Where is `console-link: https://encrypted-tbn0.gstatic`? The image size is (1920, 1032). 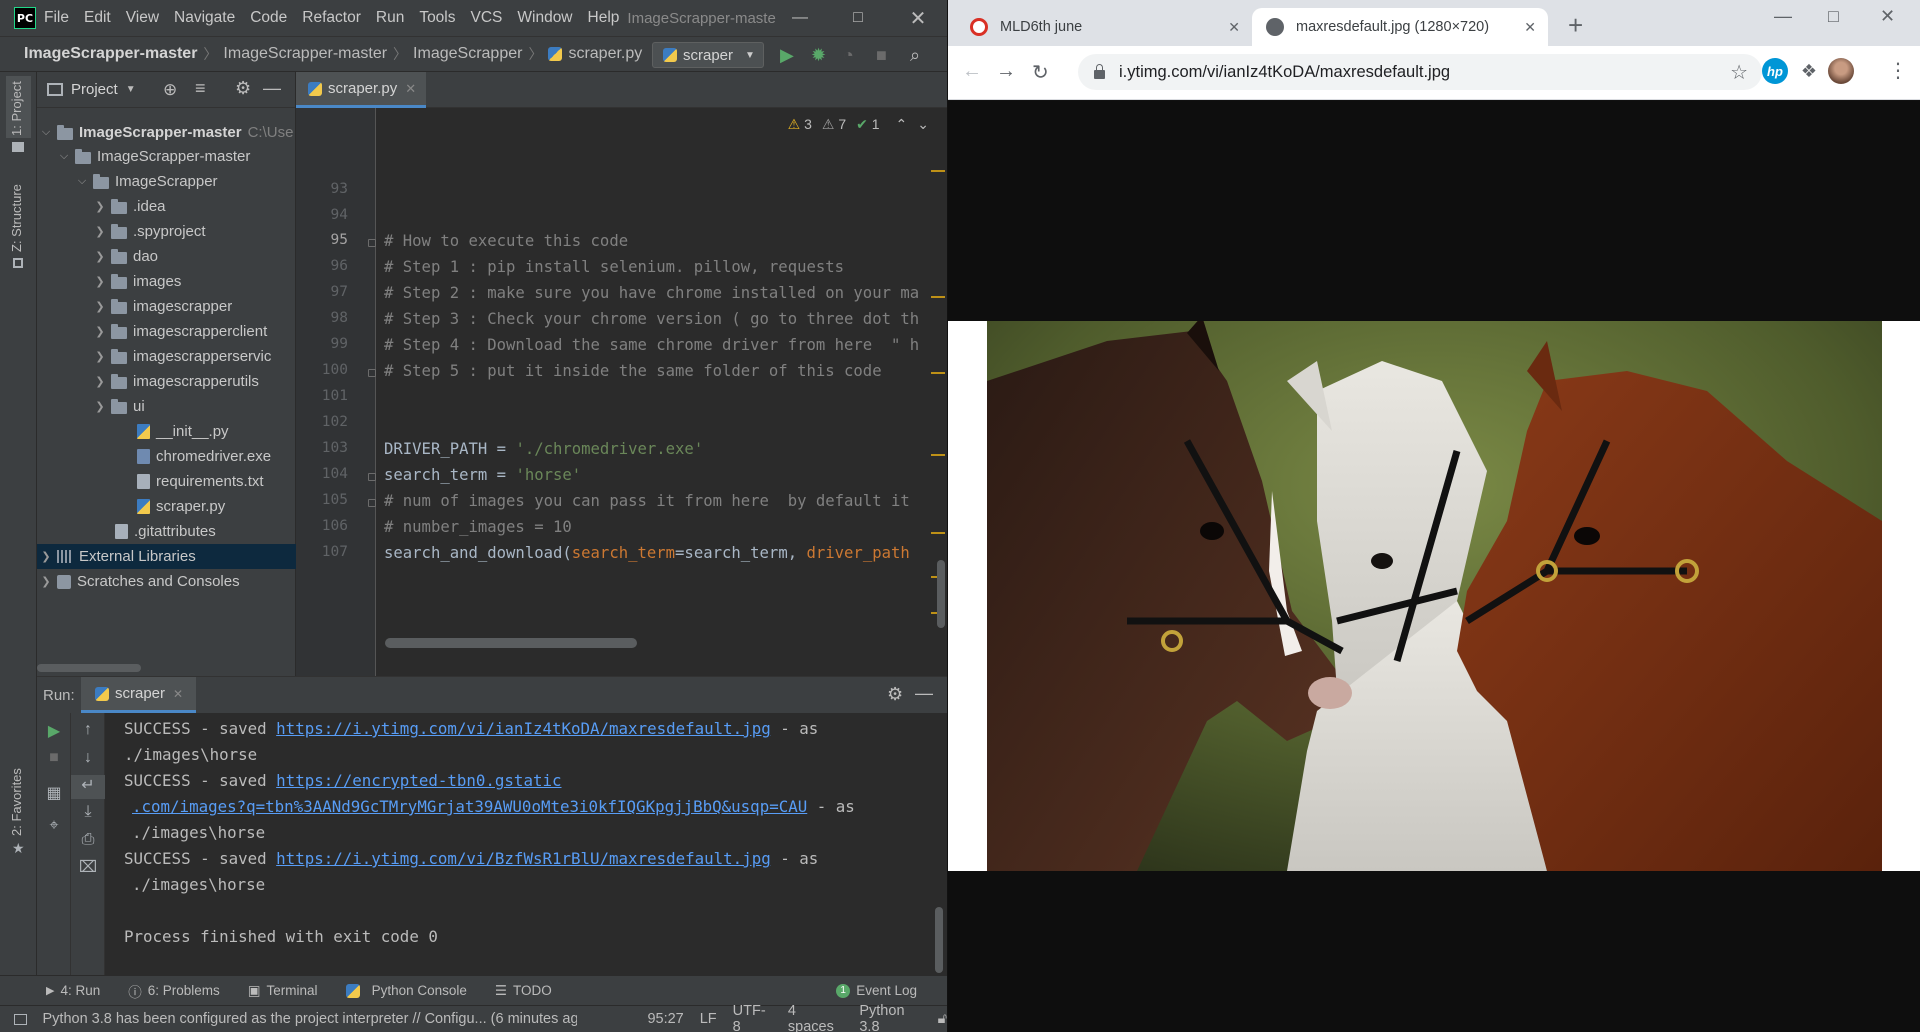 console-link: https://encrypted-tbn0.gstatic is located at coordinates (418, 780).